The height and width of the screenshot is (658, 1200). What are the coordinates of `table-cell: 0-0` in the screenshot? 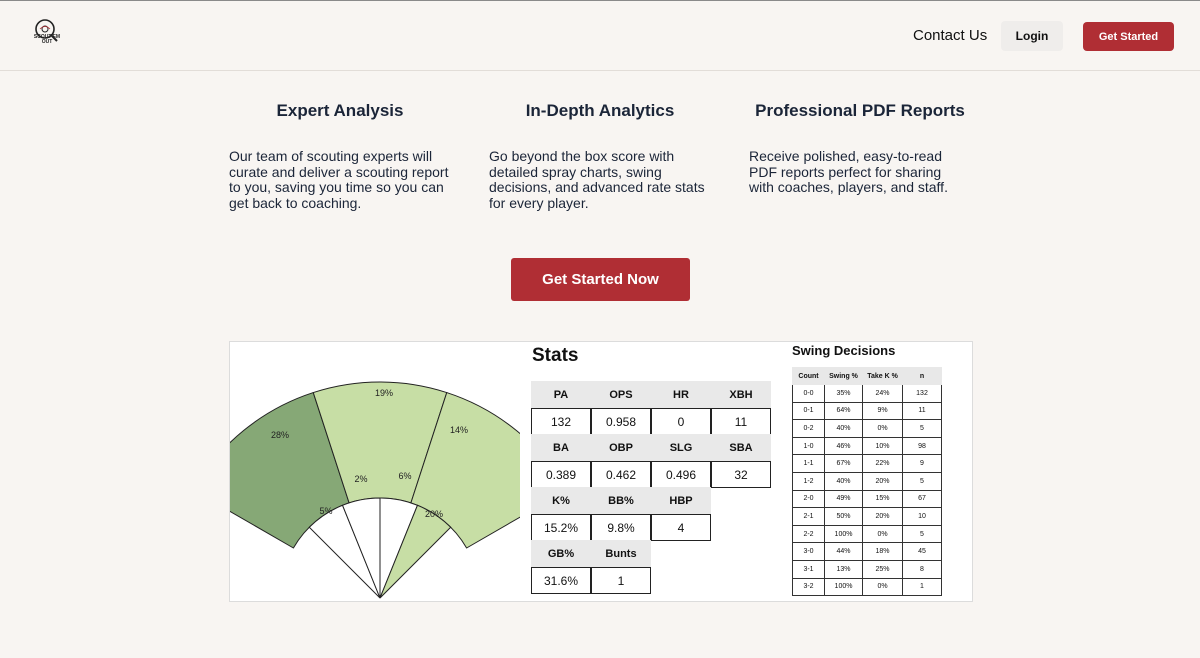 It's located at (808, 393).